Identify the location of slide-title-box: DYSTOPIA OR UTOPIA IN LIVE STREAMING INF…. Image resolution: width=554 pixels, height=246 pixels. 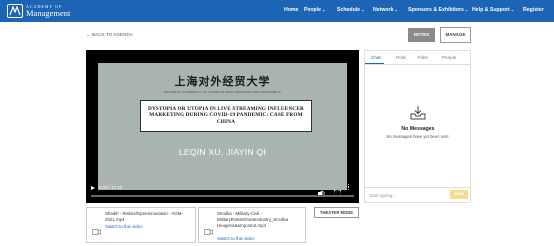
(226, 116).